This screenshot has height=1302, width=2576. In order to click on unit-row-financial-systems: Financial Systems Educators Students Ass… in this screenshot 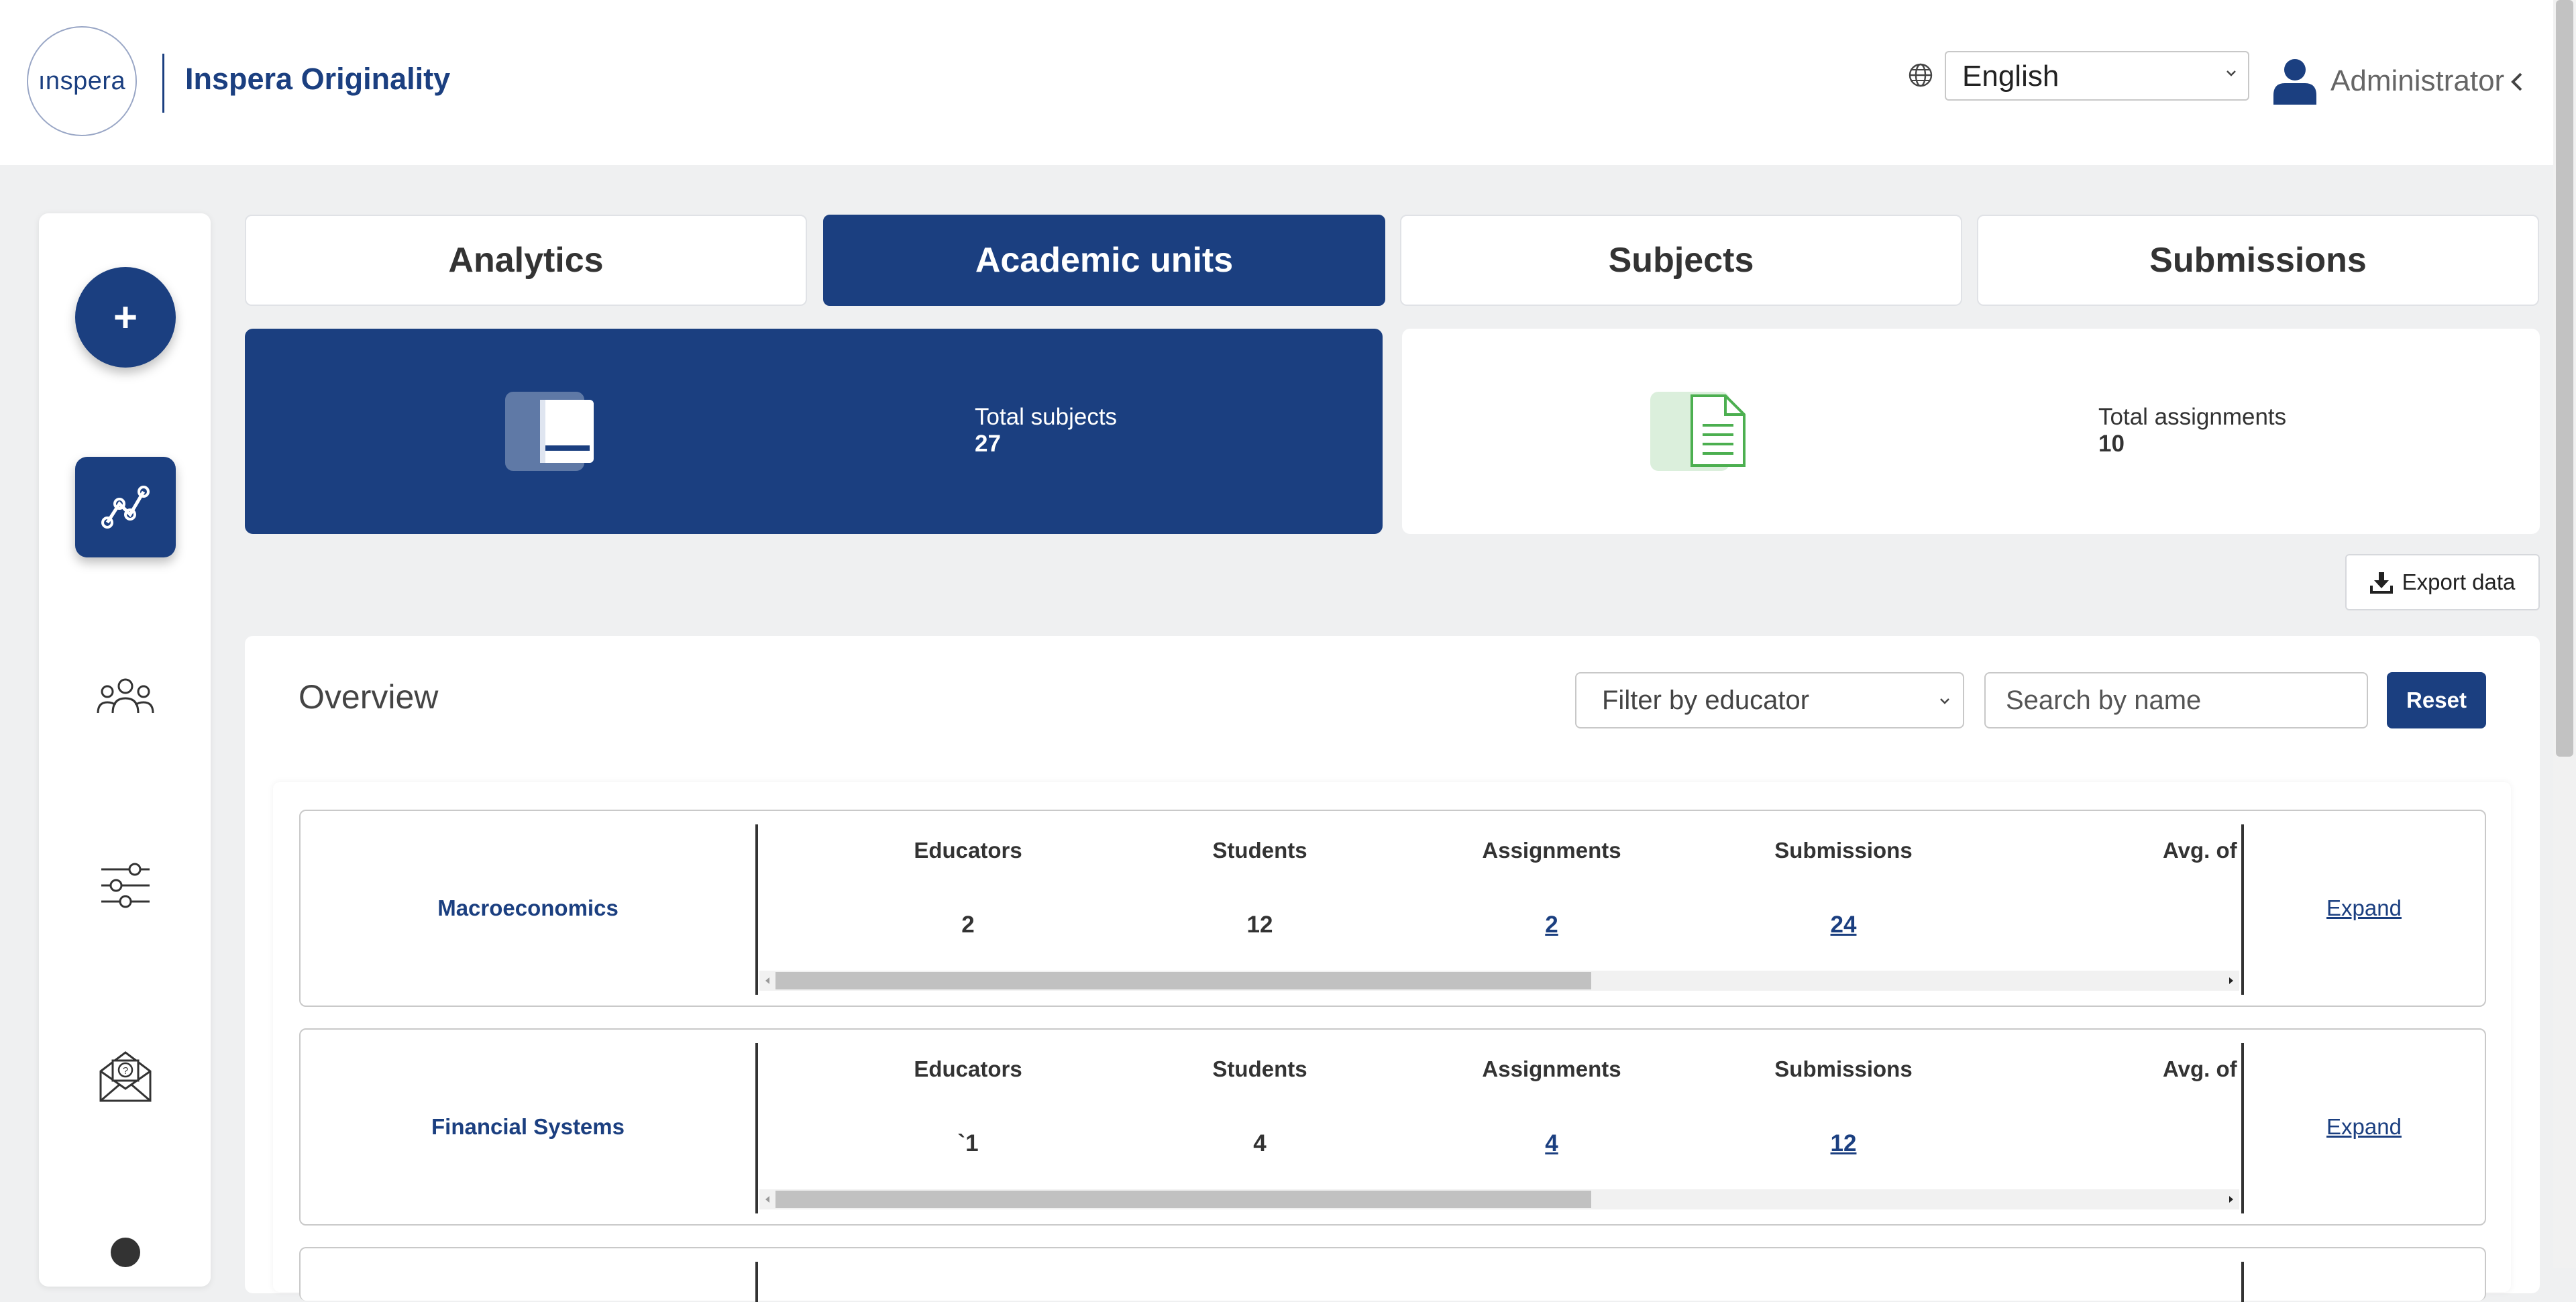, I will do `click(1392, 1127)`.